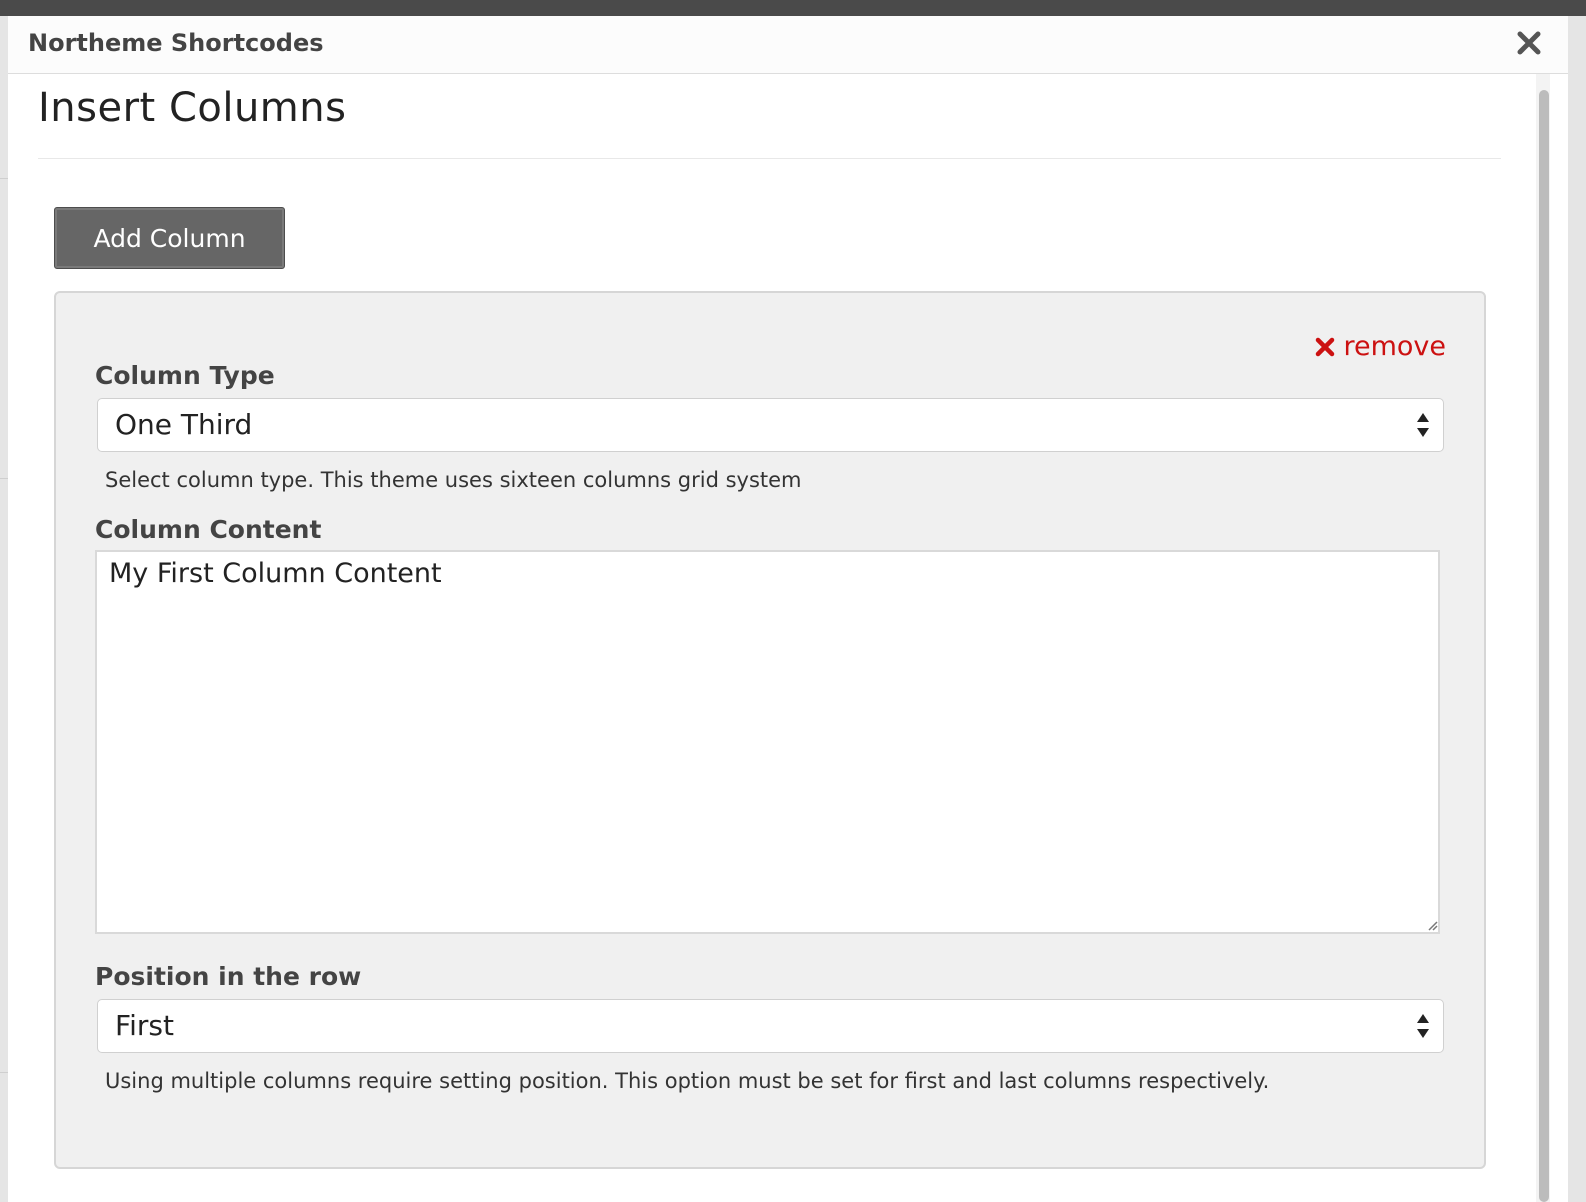 The width and height of the screenshot is (1586, 1202). I want to click on resize-handle-icon, so click(1432, 925).